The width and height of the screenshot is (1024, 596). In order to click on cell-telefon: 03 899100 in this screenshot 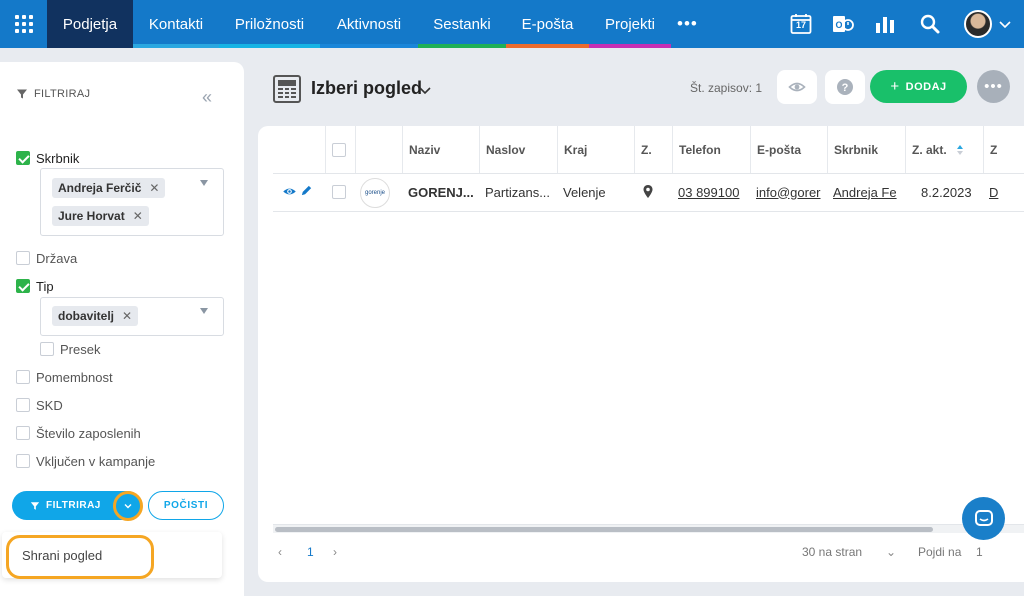, I will do `click(711, 192)`.